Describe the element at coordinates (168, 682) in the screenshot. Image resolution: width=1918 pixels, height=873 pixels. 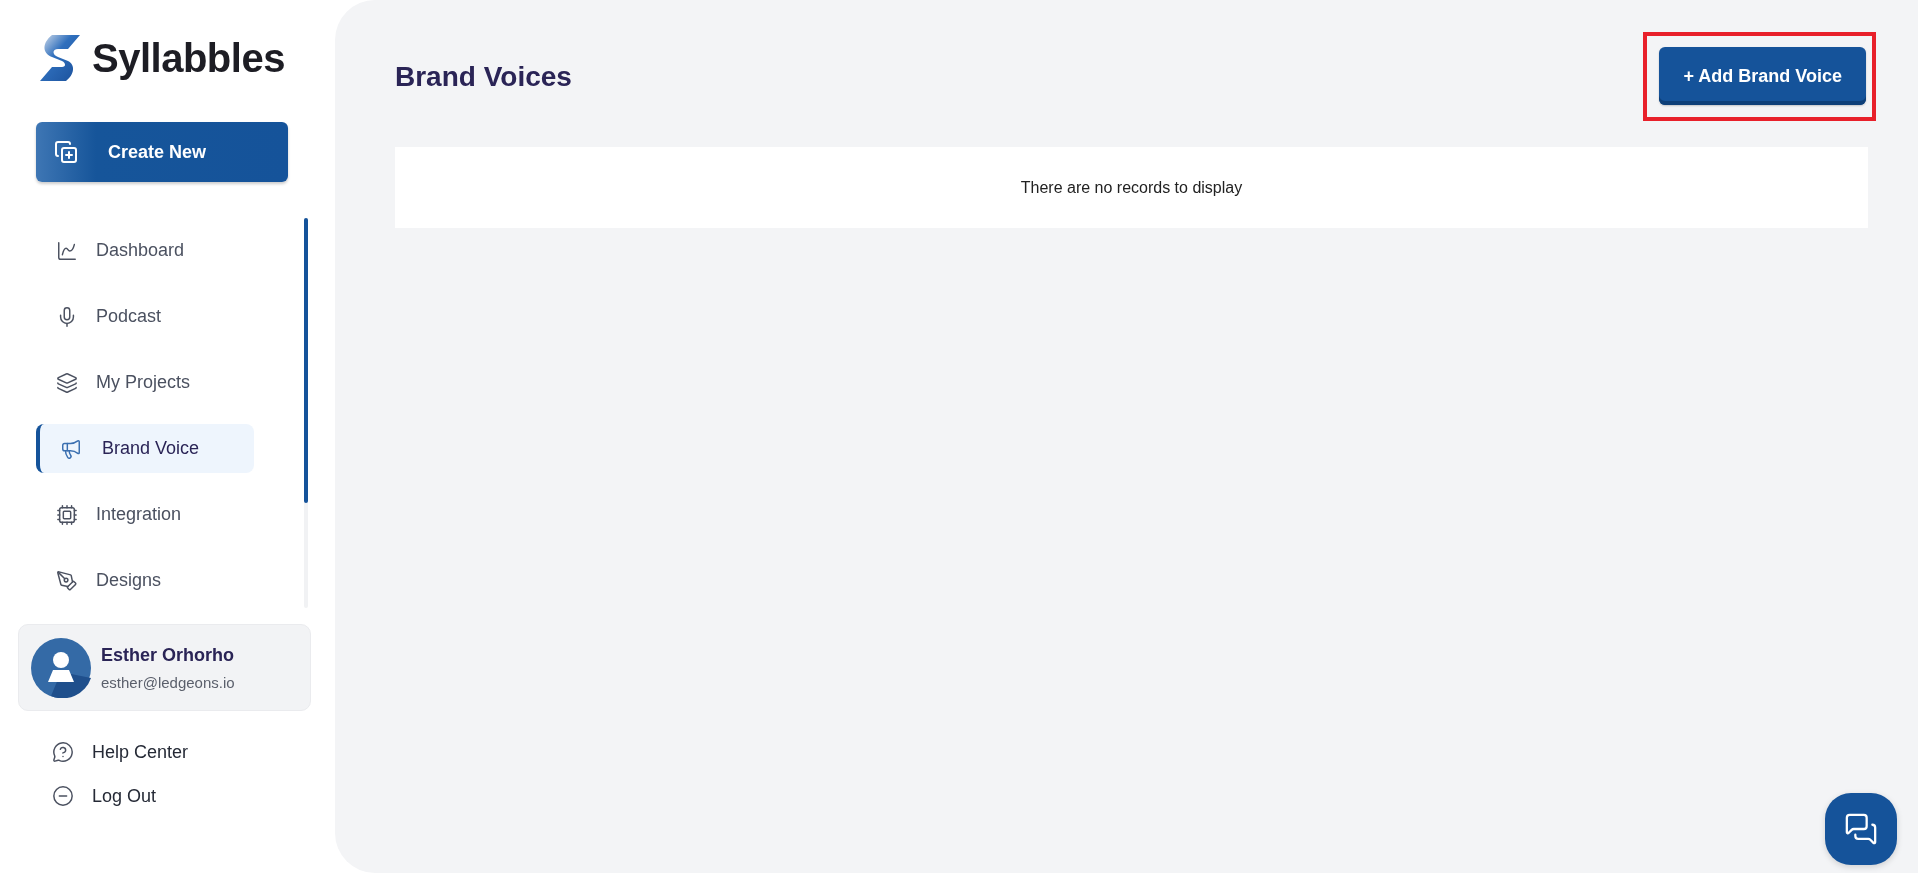
I see `user-email: esther@ledgeons.io` at that location.